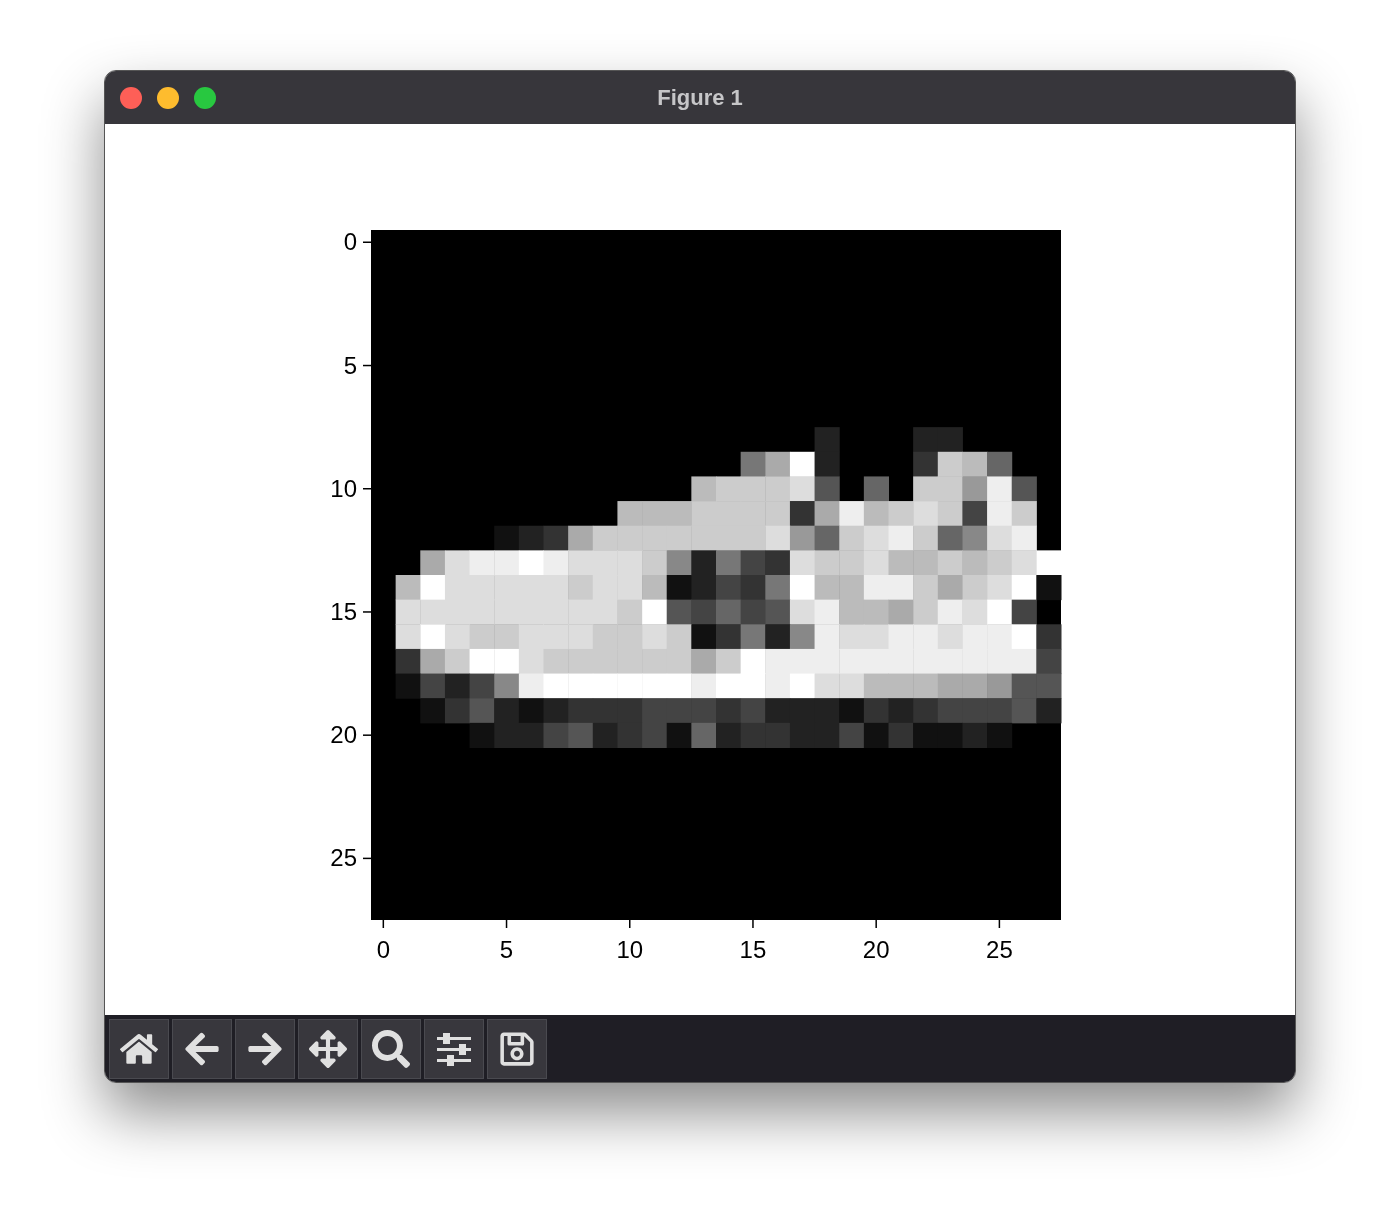  What do you see at coordinates (876, 949) in the screenshot?
I see `x-tick-label: 20` at bounding box center [876, 949].